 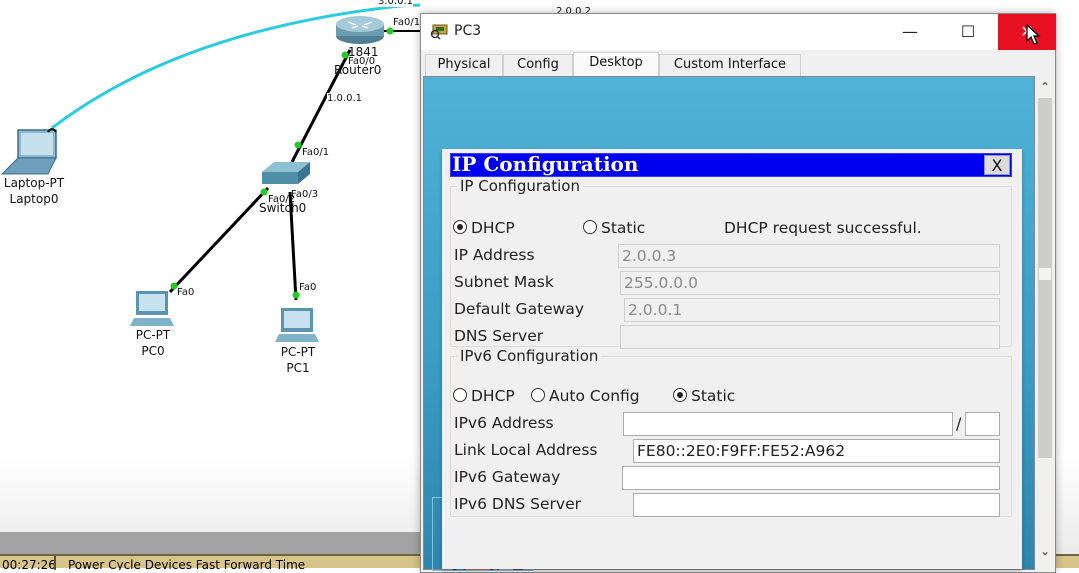 What do you see at coordinates (809, 256) in the screenshot?
I see `ip-address-field: 2.0.0.3` at bounding box center [809, 256].